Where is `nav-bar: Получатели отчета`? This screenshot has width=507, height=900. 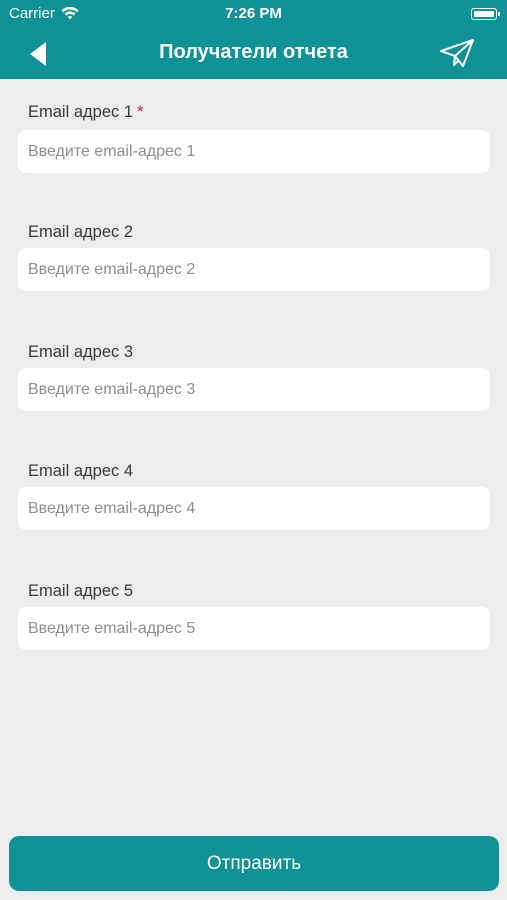 nav-bar: Получатели отчета is located at coordinates (253, 53).